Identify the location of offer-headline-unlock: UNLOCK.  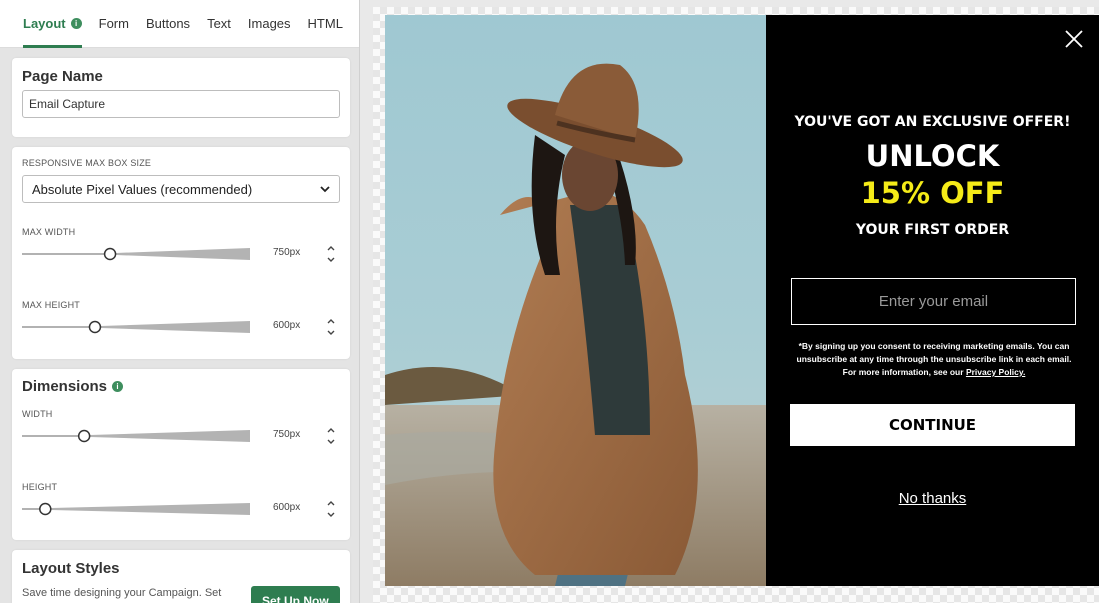
(932, 156).